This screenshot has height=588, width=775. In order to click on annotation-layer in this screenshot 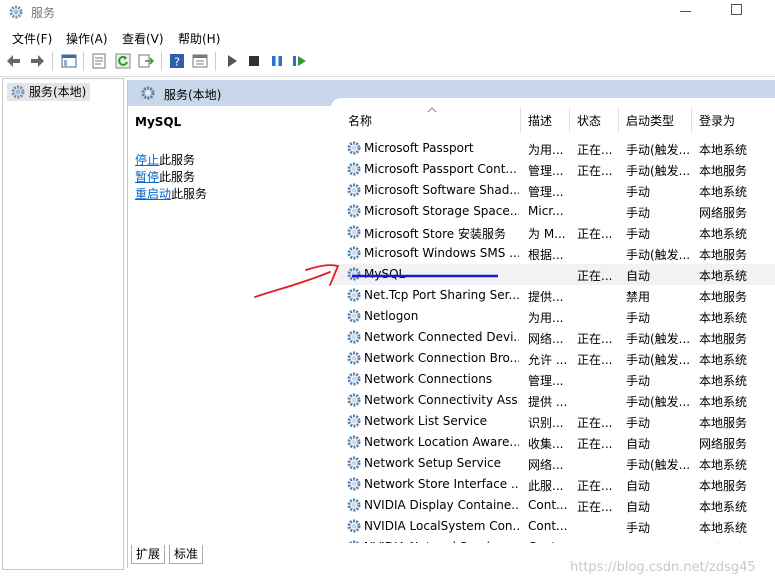, I will do `click(376, 281)`.